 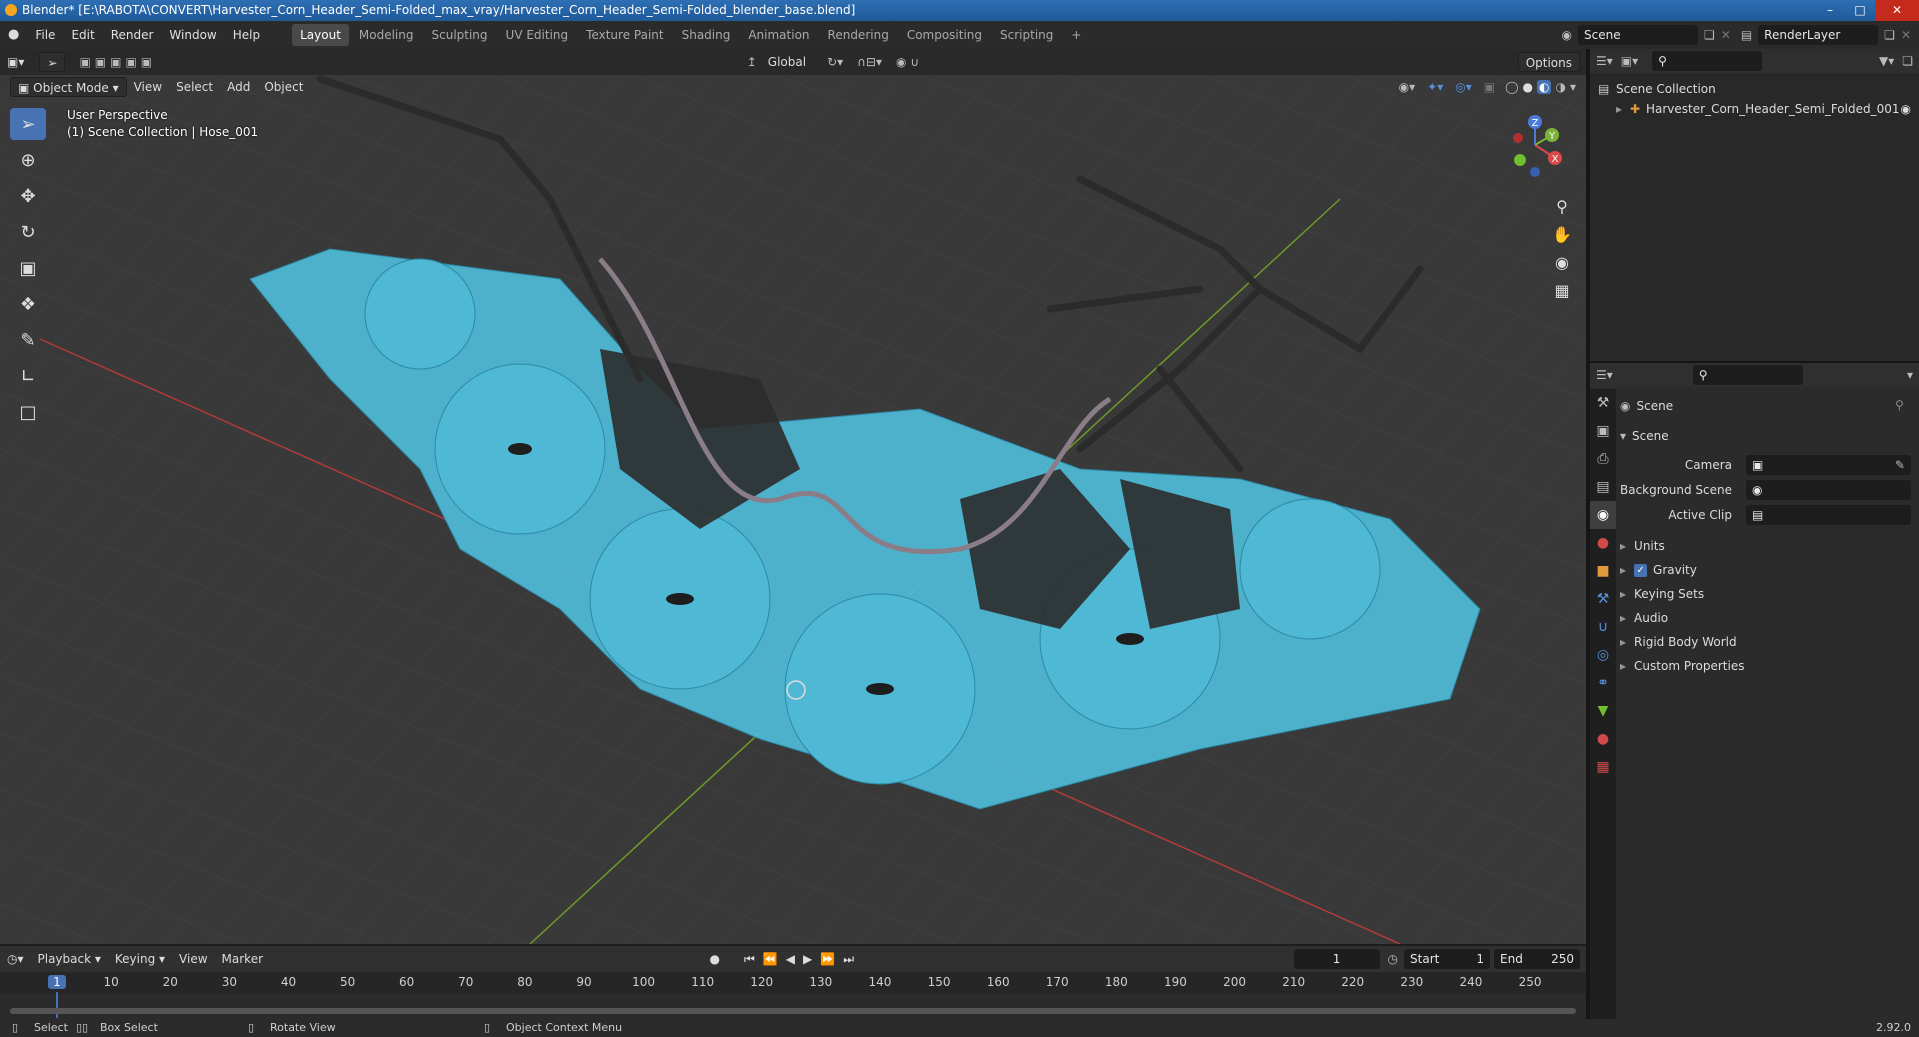 I want to click on tab-texture-paint: Texture Paint, so click(x=624, y=35).